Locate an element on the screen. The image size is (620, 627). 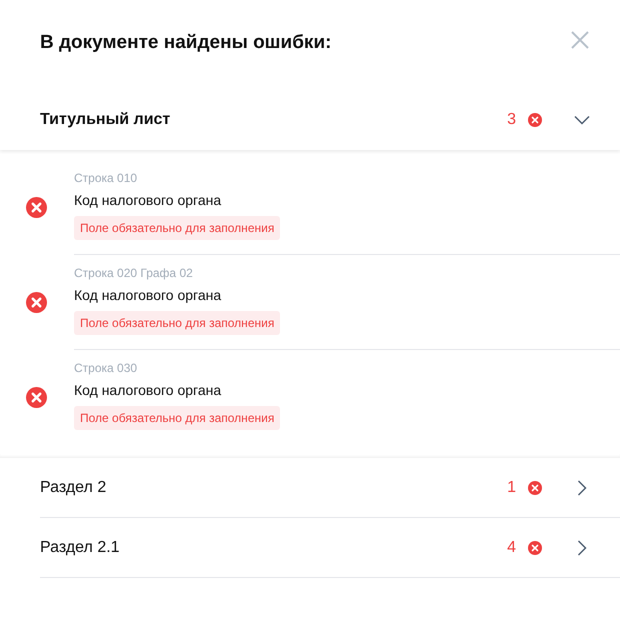
dialog-title: В документе найдены ошибки: is located at coordinates (186, 43).